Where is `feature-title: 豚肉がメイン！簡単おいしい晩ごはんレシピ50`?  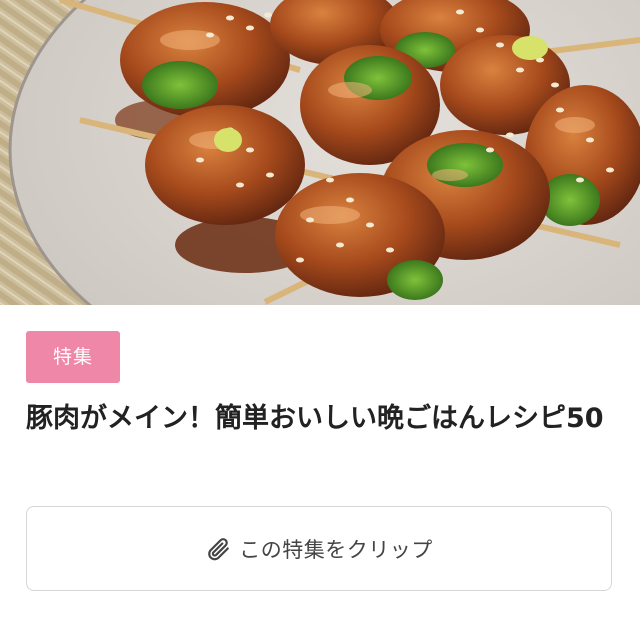 feature-title: 豚肉がメイン！簡単おいしい晩ごはんレシピ50 is located at coordinates (321, 419).